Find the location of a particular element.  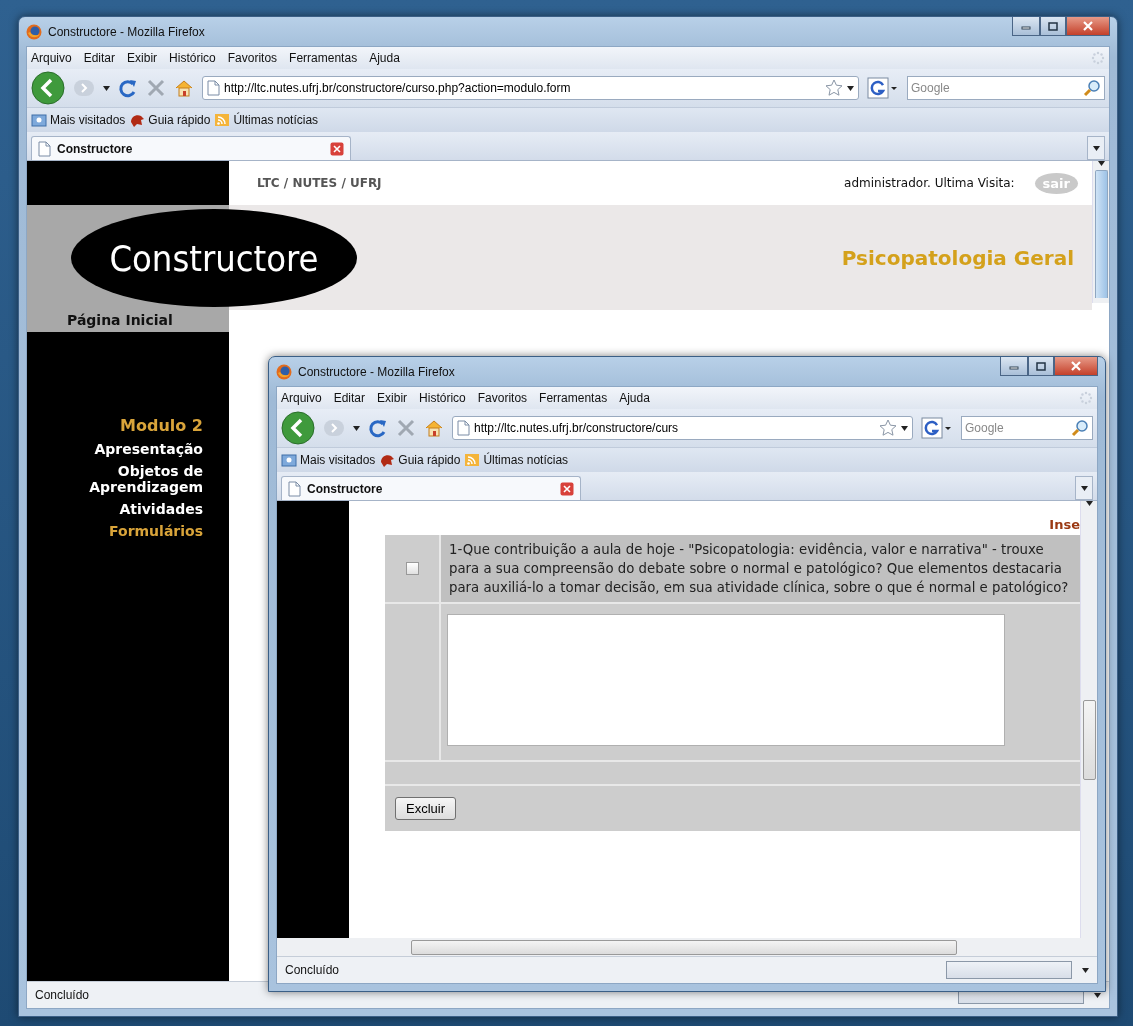

nav-link: Objetos de Aprendizagem is located at coordinates (128, 480).